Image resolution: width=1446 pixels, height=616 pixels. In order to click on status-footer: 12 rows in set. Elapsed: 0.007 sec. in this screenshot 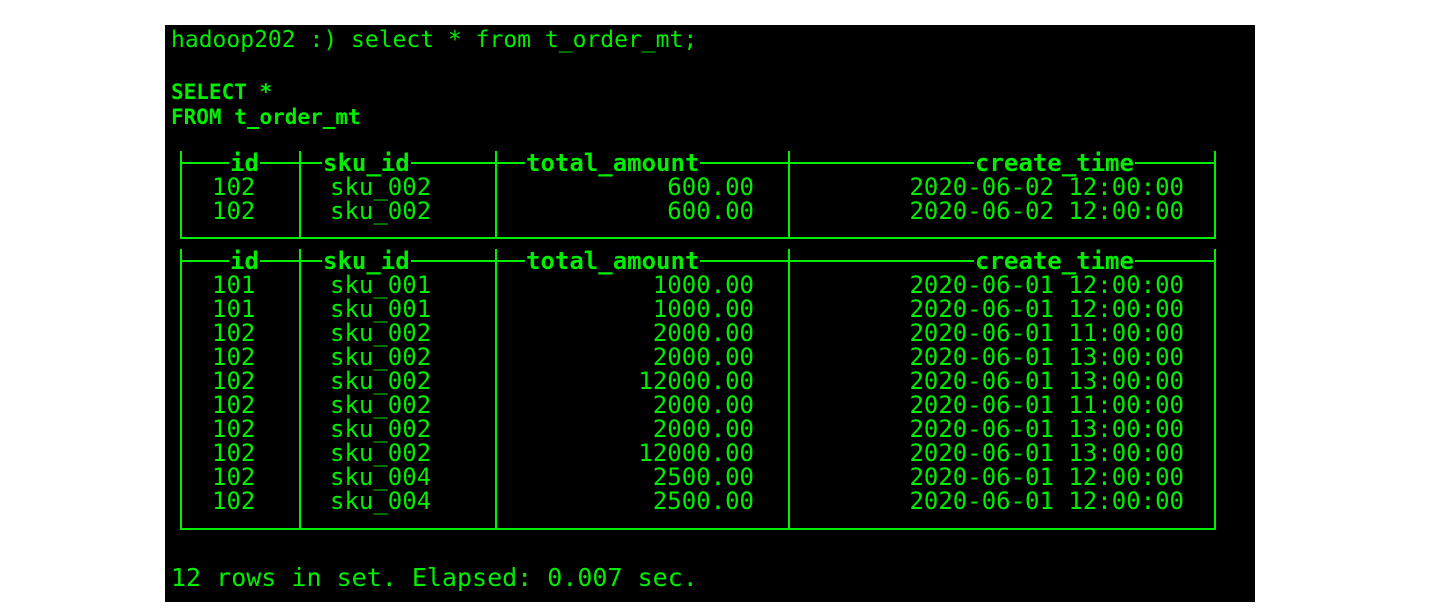, I will do `click(434, 577)`.